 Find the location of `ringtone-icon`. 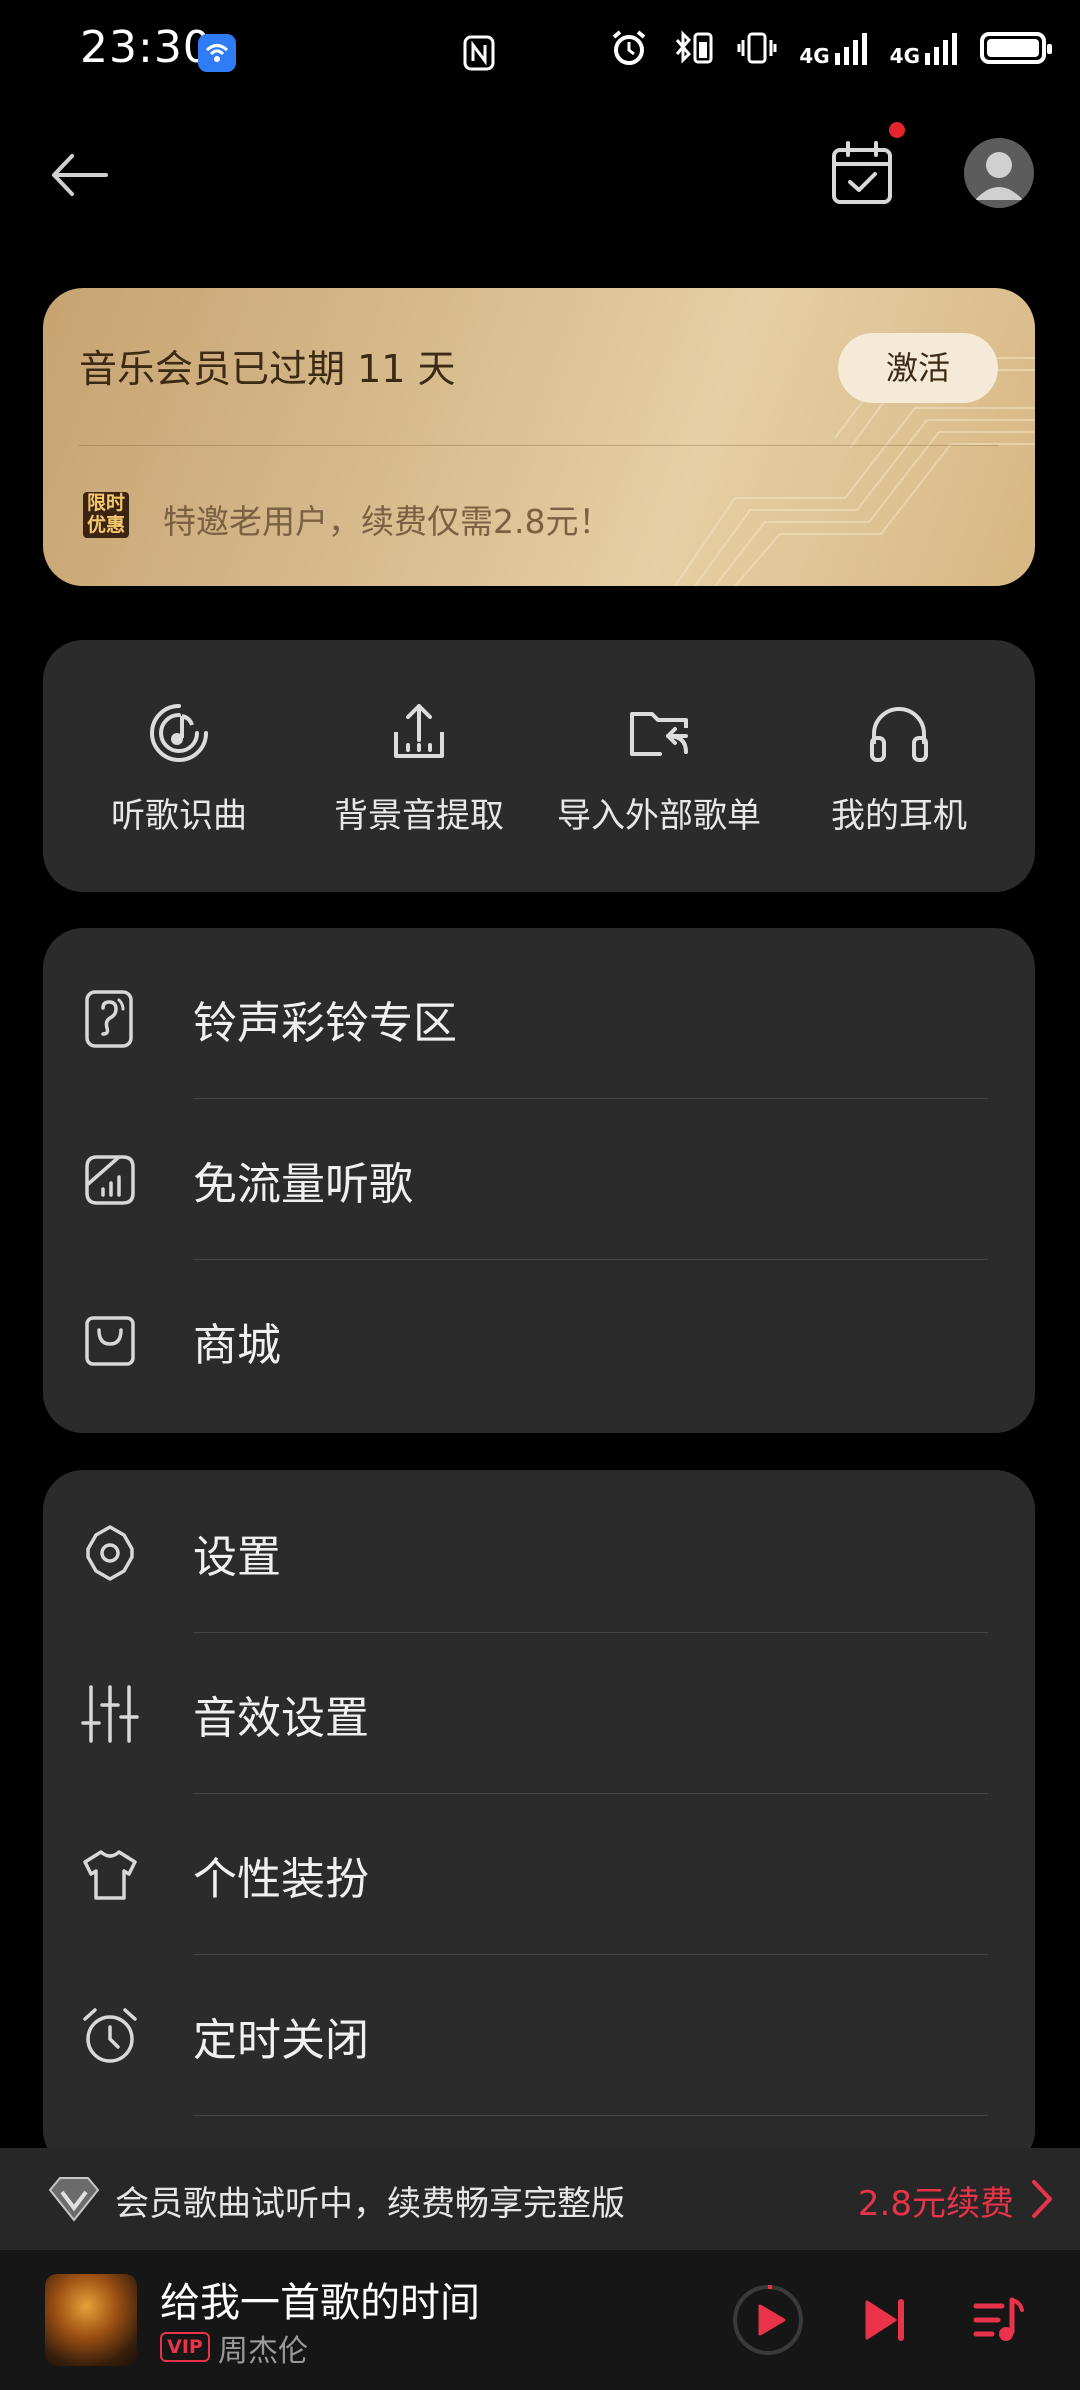

ringtone-icon is located at coordinates (109, 1018).